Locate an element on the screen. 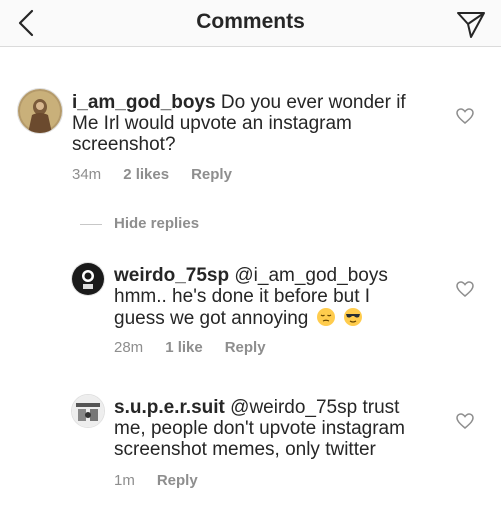 The image size is (501, 528). comment-username: i_am_god_boys is located at coordinates (144, 102).